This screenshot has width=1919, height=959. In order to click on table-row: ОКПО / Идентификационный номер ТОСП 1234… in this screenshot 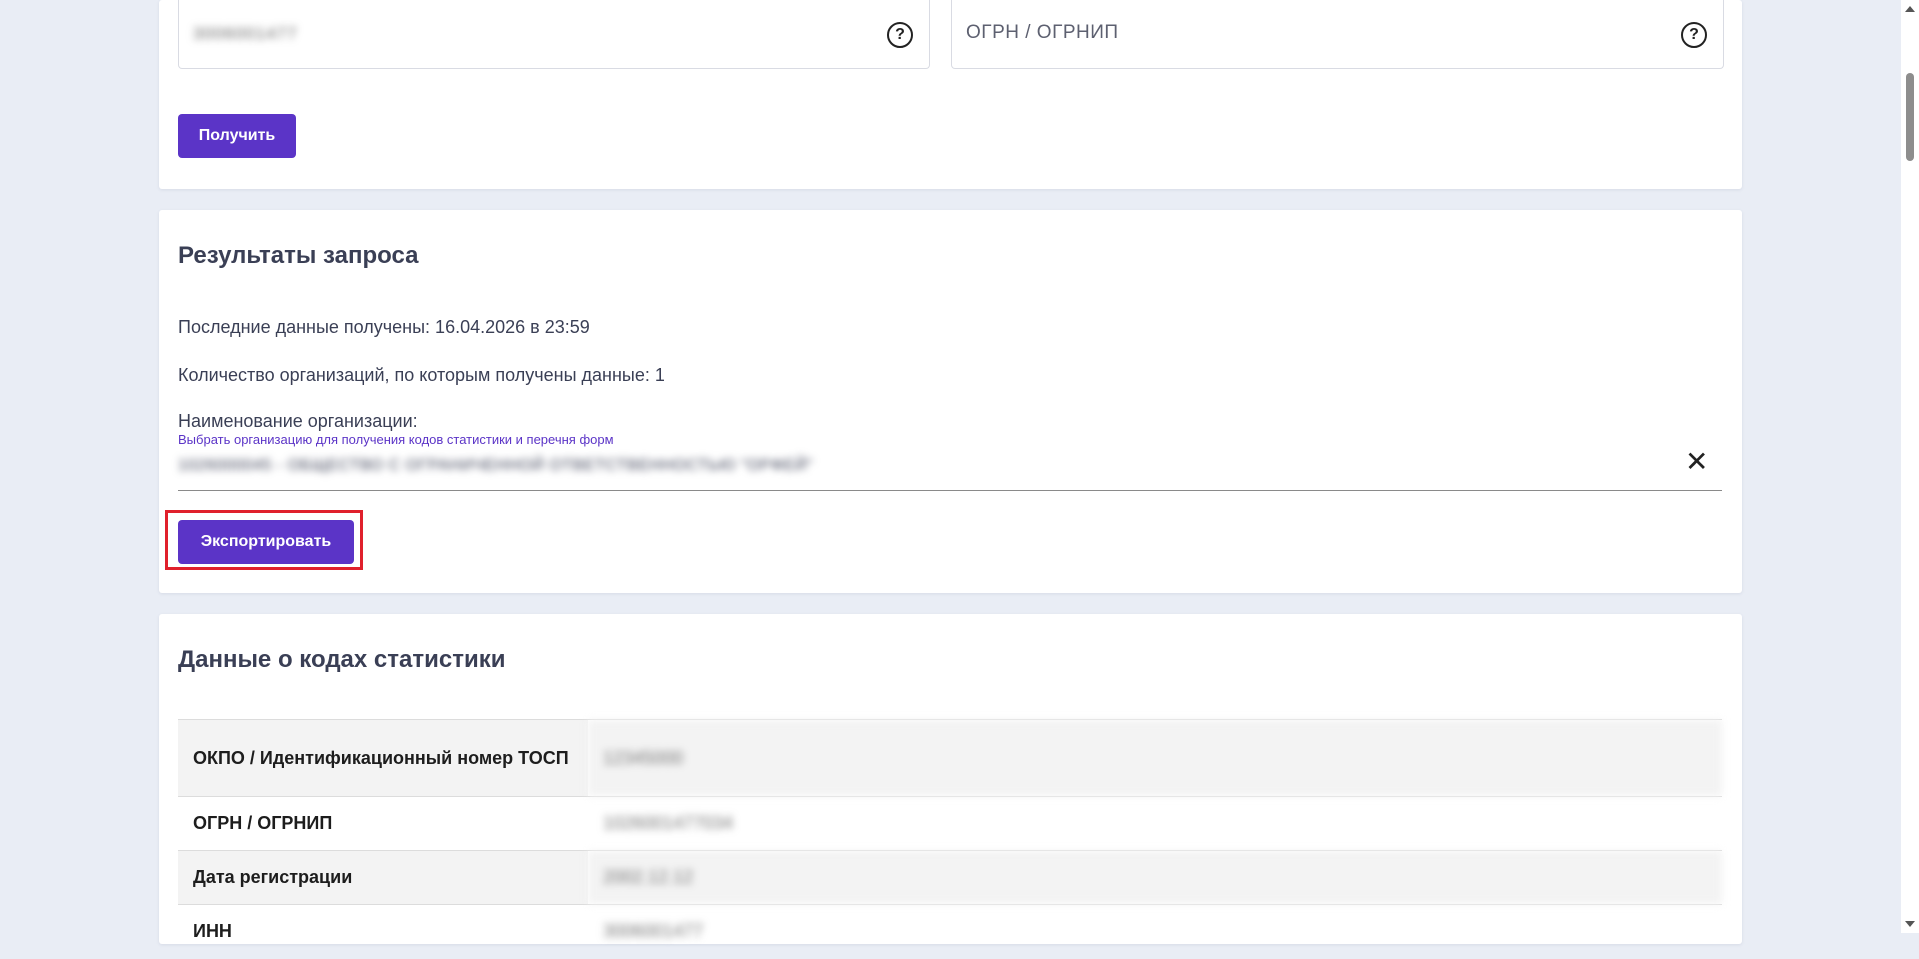, I will do `click(950, 758)`.